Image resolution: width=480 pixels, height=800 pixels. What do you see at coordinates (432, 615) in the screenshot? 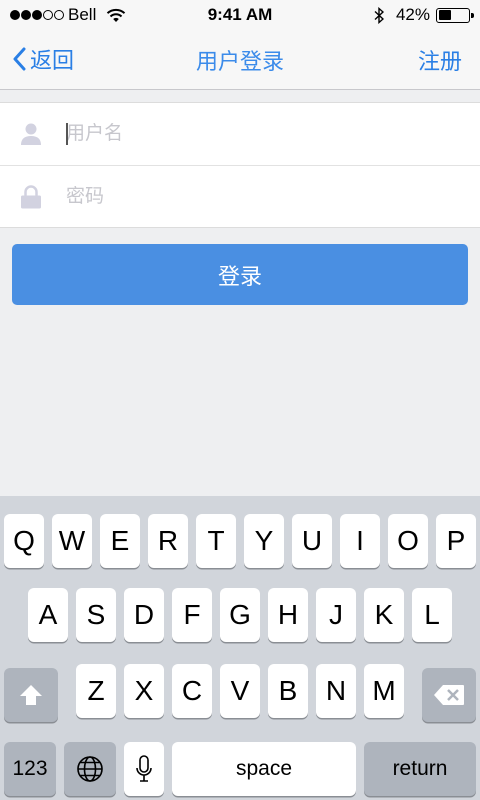
I see `key-l: L` at bounding box center [432, 615].